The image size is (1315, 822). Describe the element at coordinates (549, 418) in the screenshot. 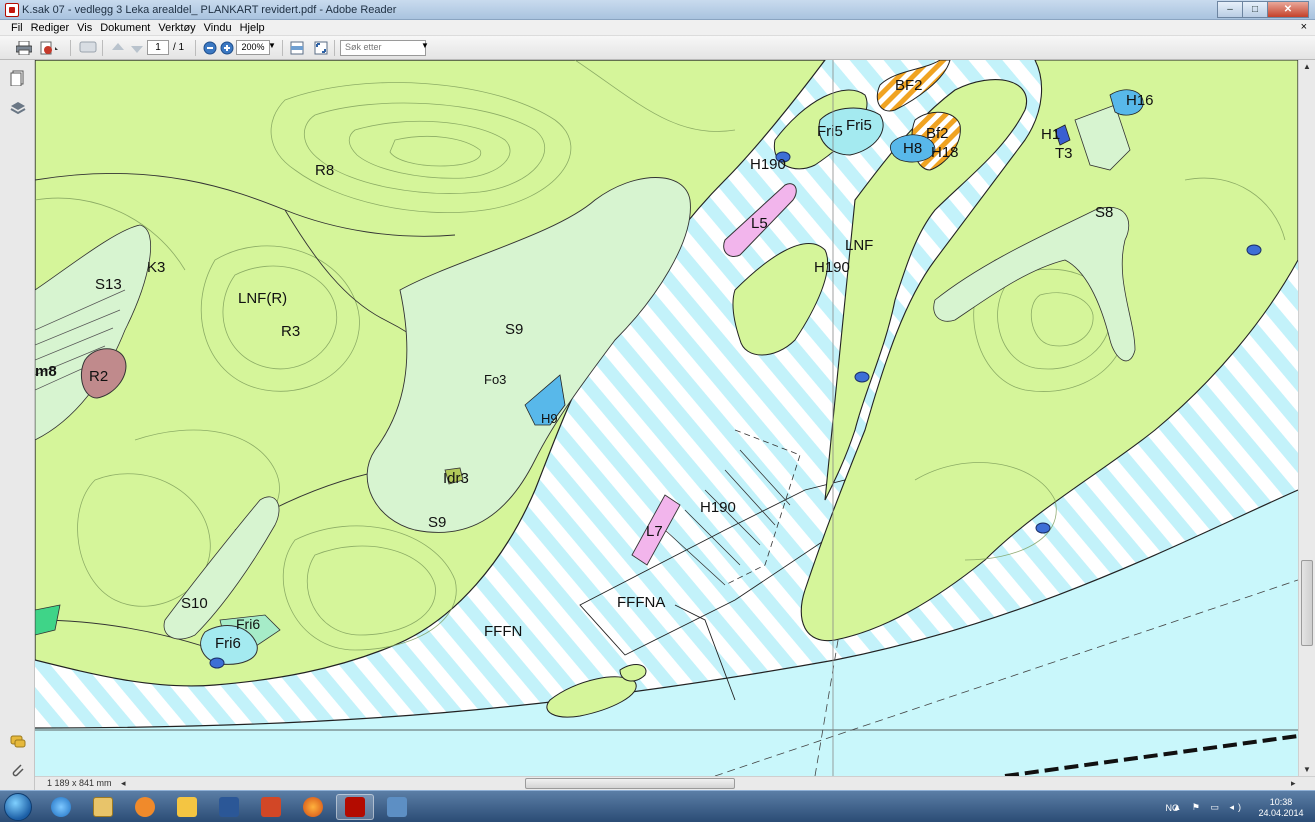

I see `map-label: H9` at that location.